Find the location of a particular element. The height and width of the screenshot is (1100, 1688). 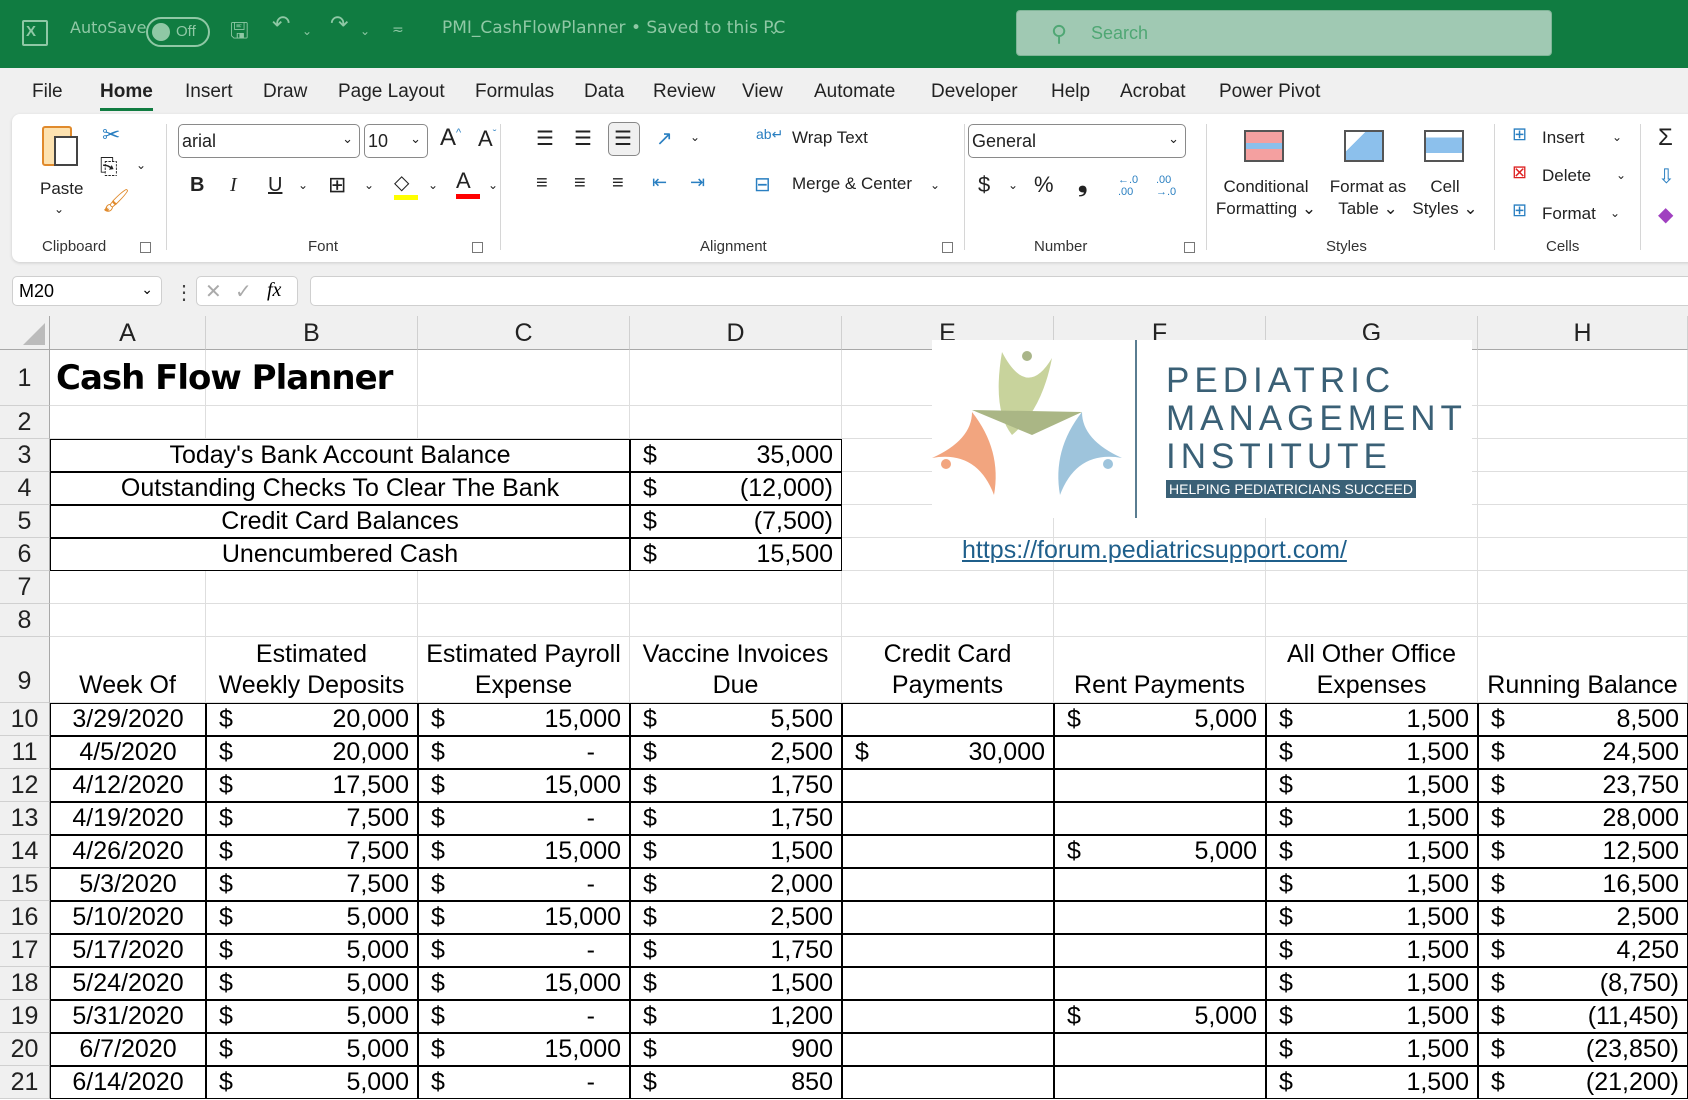

format-painter-icon: 🖌 is located at coordinates (116, 201).